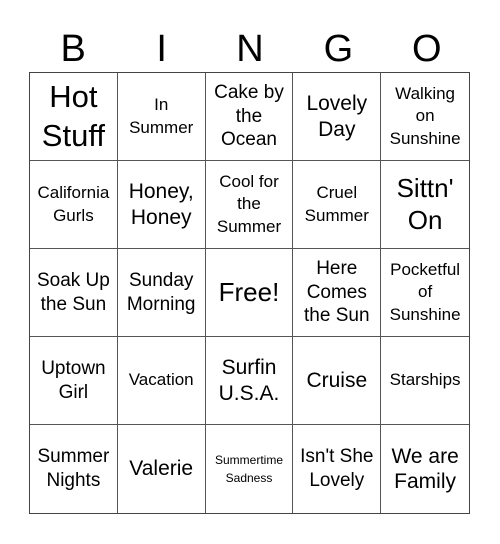 Image resolution: width=500 pixels, height=544 pixels. Describe the element at coordinates (162, 469) in the screenshot. I see `bingo-cell: Valerie` at that location.